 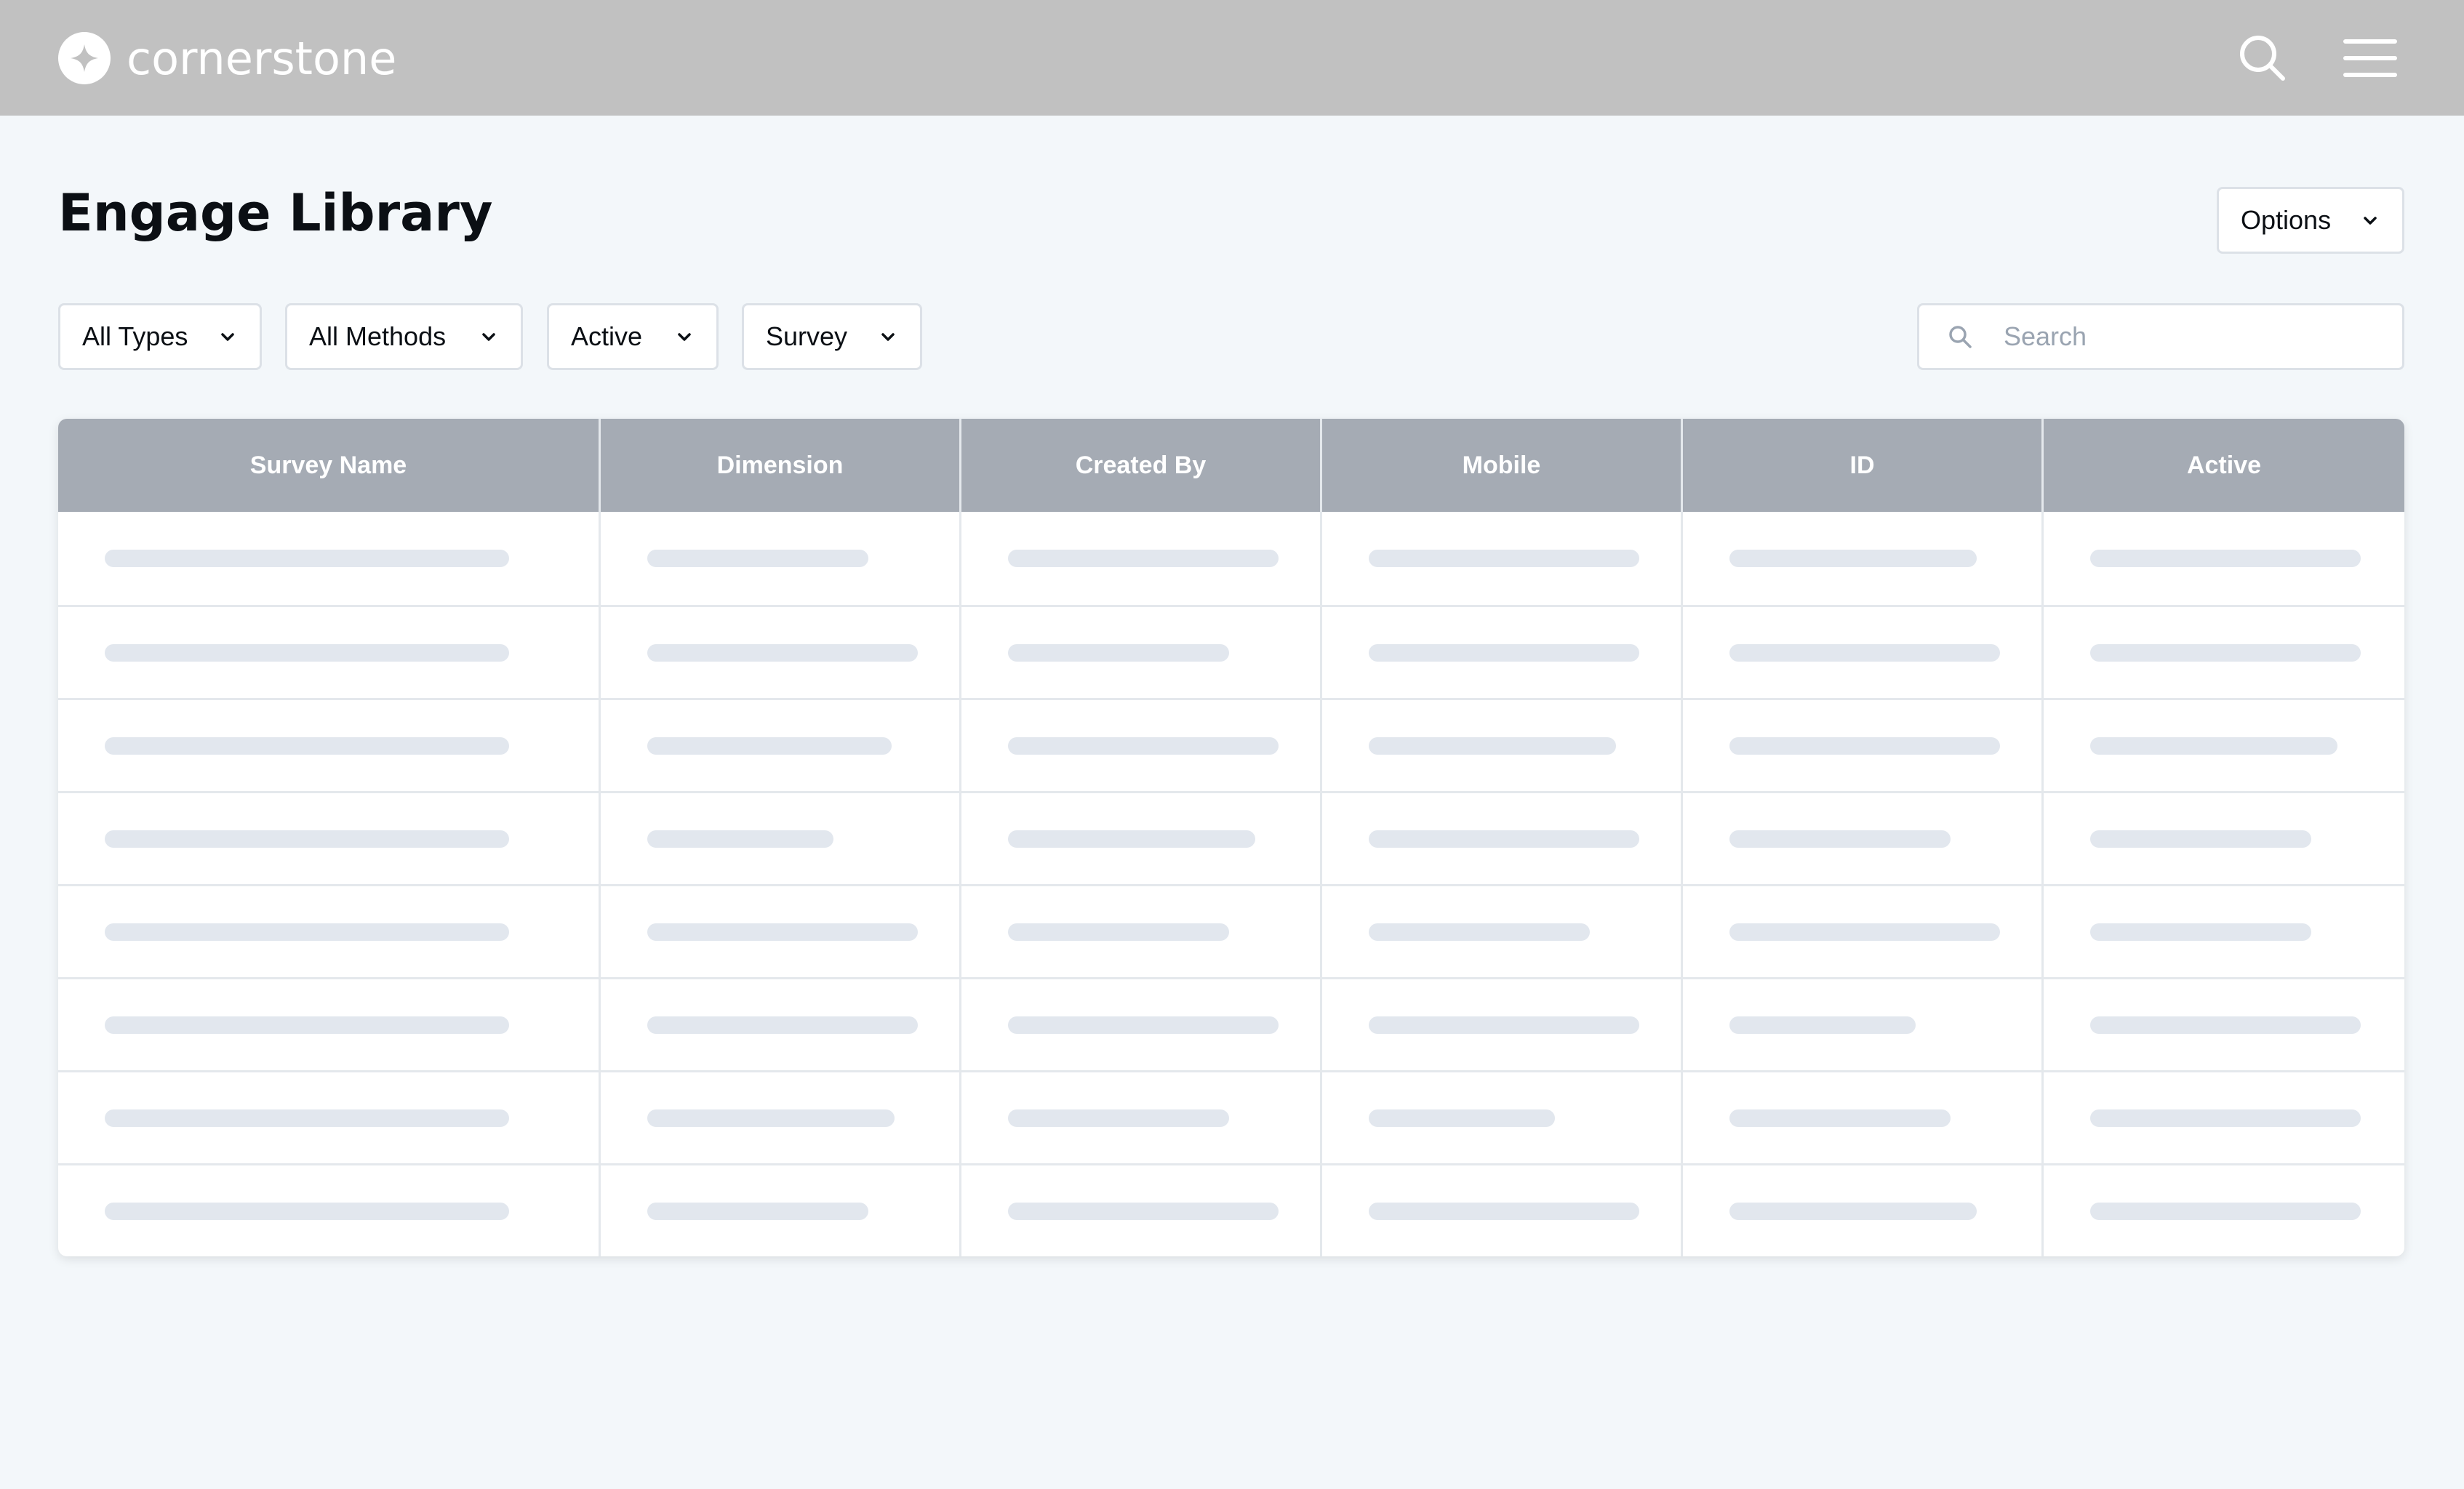 I want to click on options-dropdown-button: Options, so click(x=2310, y=220).